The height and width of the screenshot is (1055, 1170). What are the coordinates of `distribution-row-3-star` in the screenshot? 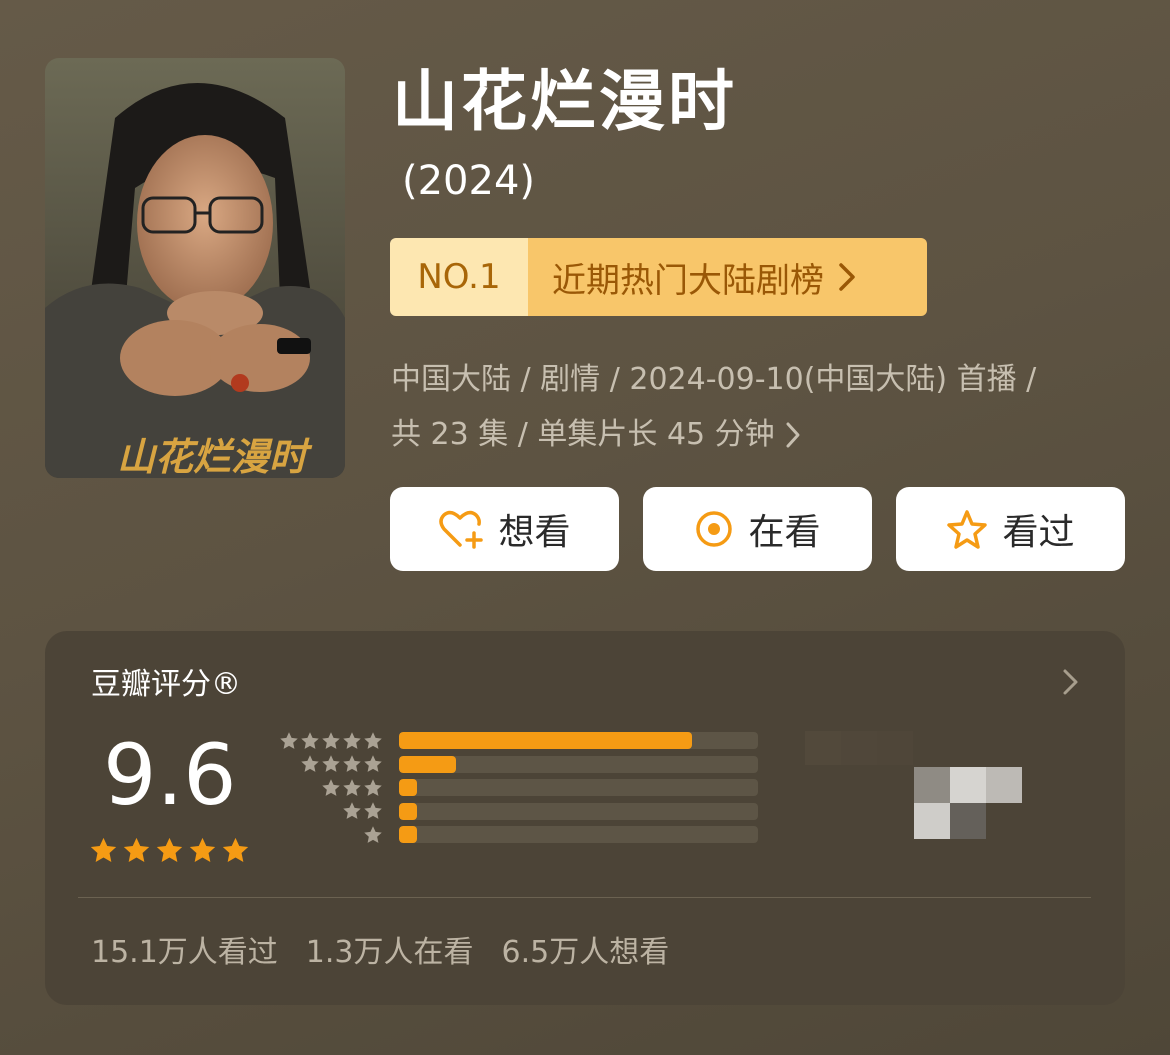 It's located at (517, 788).